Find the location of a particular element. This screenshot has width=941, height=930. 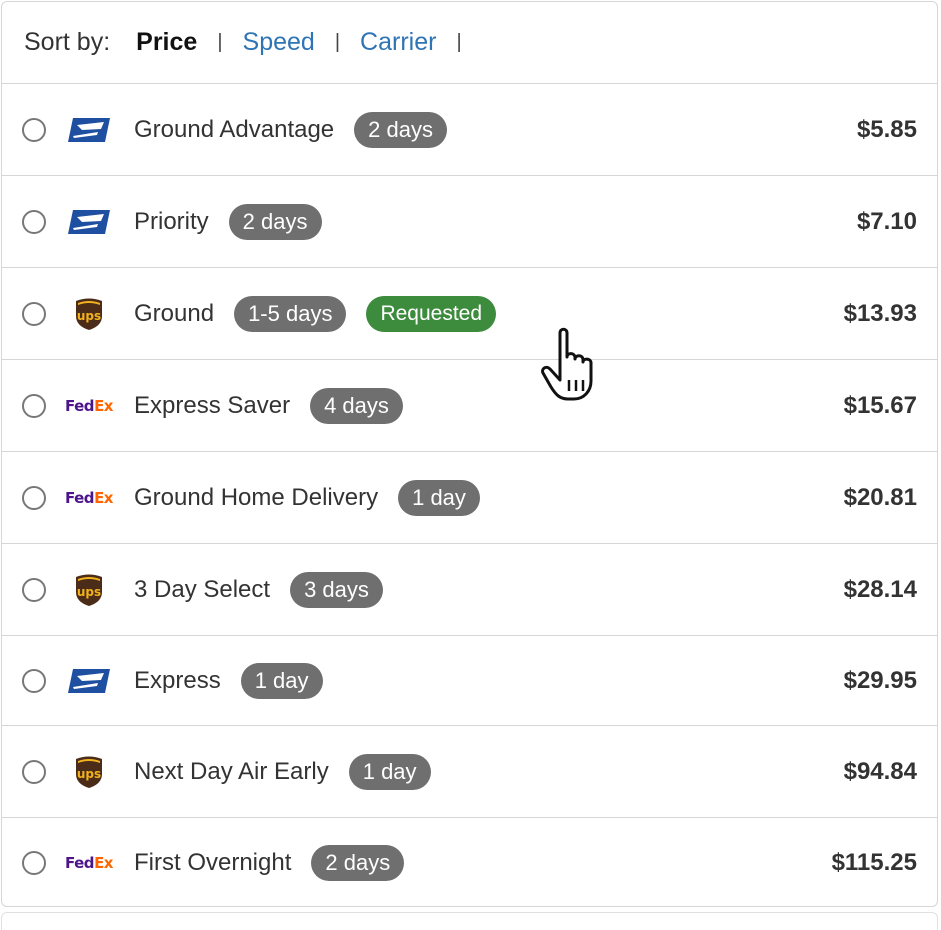

rate-price: $29.95 is located at coordinates (880, 680).